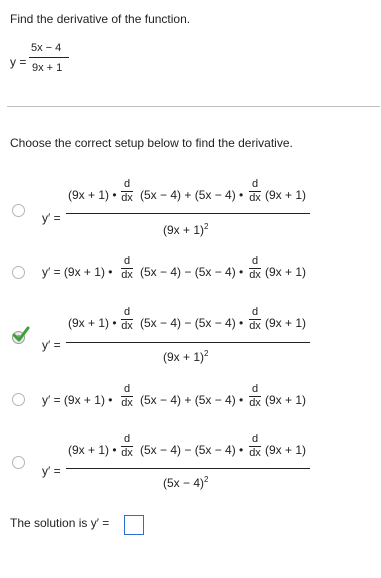 This screenshot has height=578, width=381. What do you see at coordinates (192, 450) in the screenshot?
I see `option-e-mid: (5x − 4) − (5x − 4) •` at bounding box center [192, 450].